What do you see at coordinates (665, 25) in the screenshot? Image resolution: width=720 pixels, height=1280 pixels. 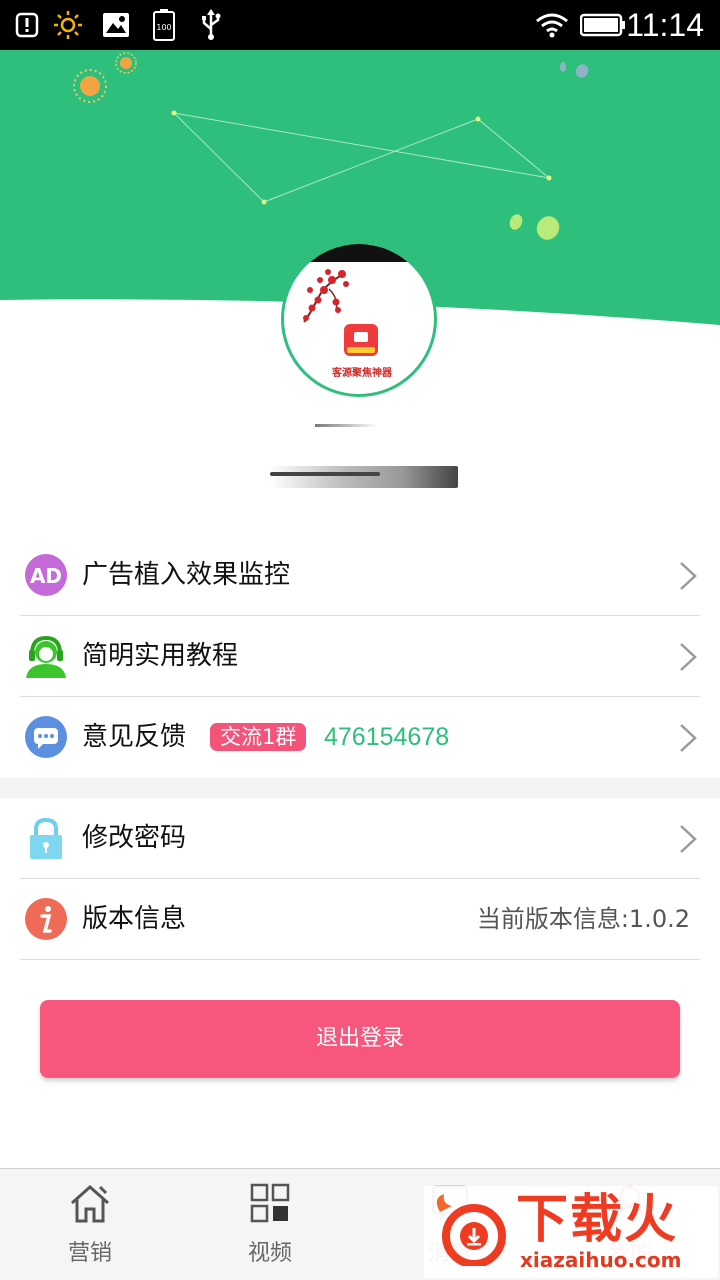 I see `status-time: 11:14` at bounding box center [665, 25].